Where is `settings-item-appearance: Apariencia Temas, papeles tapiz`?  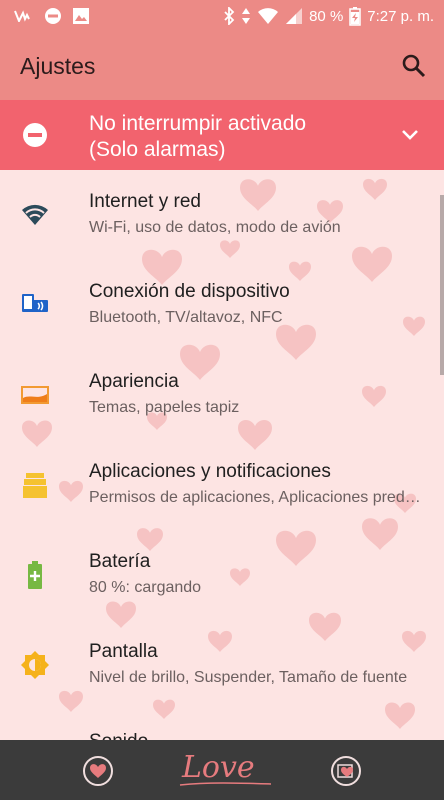
settings-item-appearance: Apariencia Temas, papeles tapiz is located at coordinates (222, 395).